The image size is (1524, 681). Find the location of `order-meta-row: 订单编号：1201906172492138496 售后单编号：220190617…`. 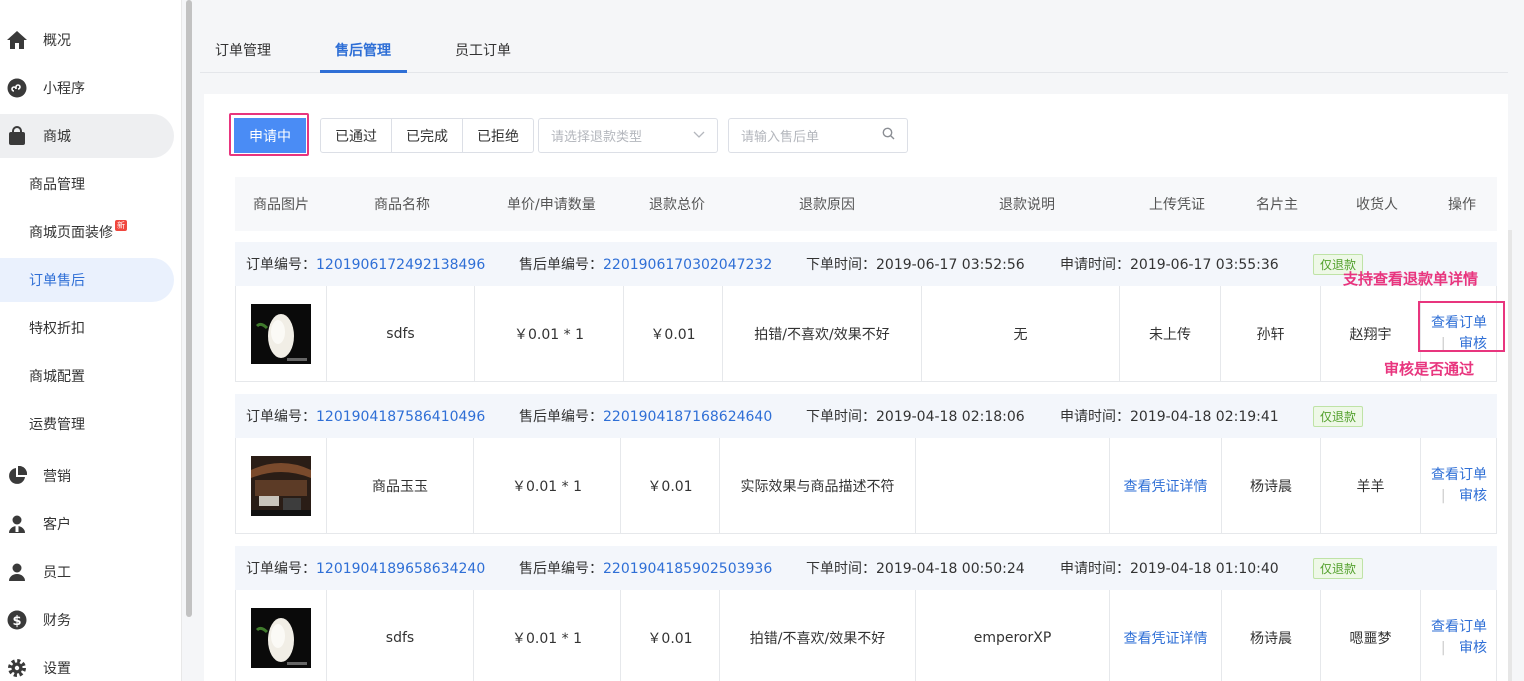

order-meta-row: 订单编号：1201906172492138496 售后单编号：220190617… is located at coordinates (866, 264).